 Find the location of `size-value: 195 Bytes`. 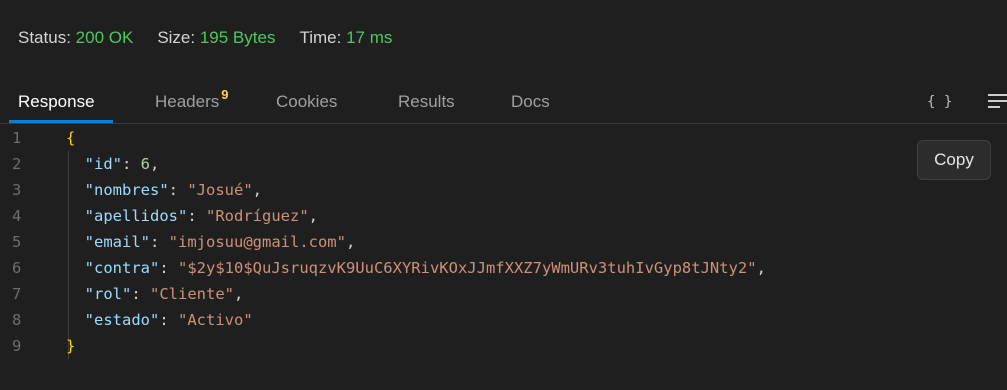

size-value: 195 Bytes is located at coordinates (237, 37).